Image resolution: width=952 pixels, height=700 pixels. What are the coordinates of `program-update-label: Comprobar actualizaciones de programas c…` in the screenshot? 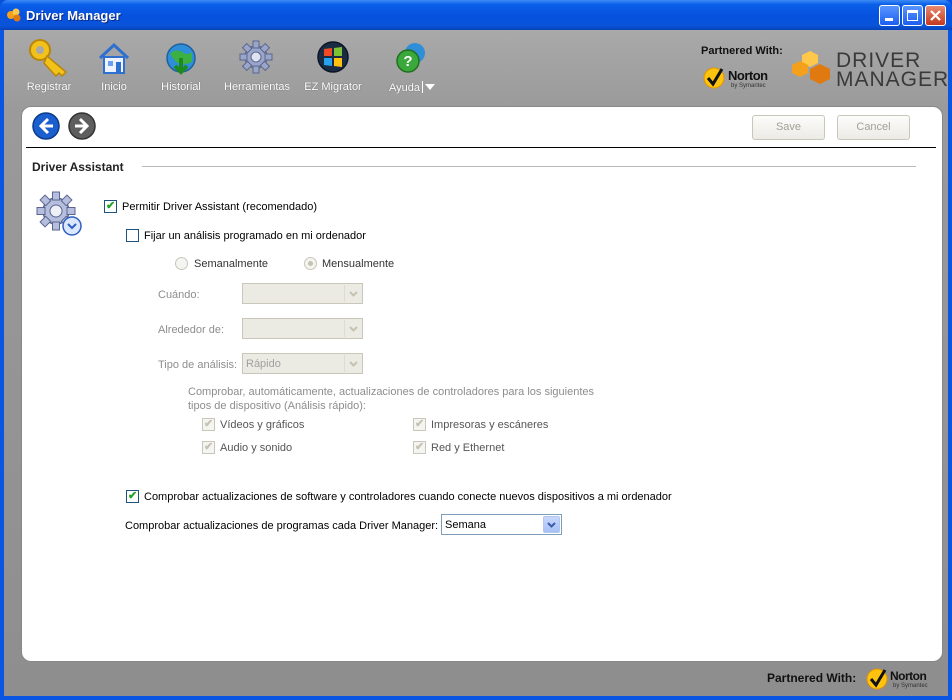 It's located at (282, 526).